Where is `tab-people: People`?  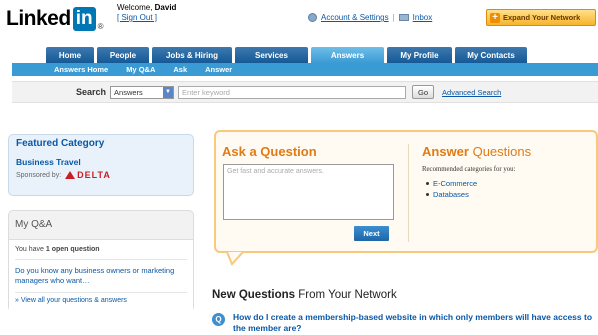
tab-people: People is located at coordinates (123, 55).